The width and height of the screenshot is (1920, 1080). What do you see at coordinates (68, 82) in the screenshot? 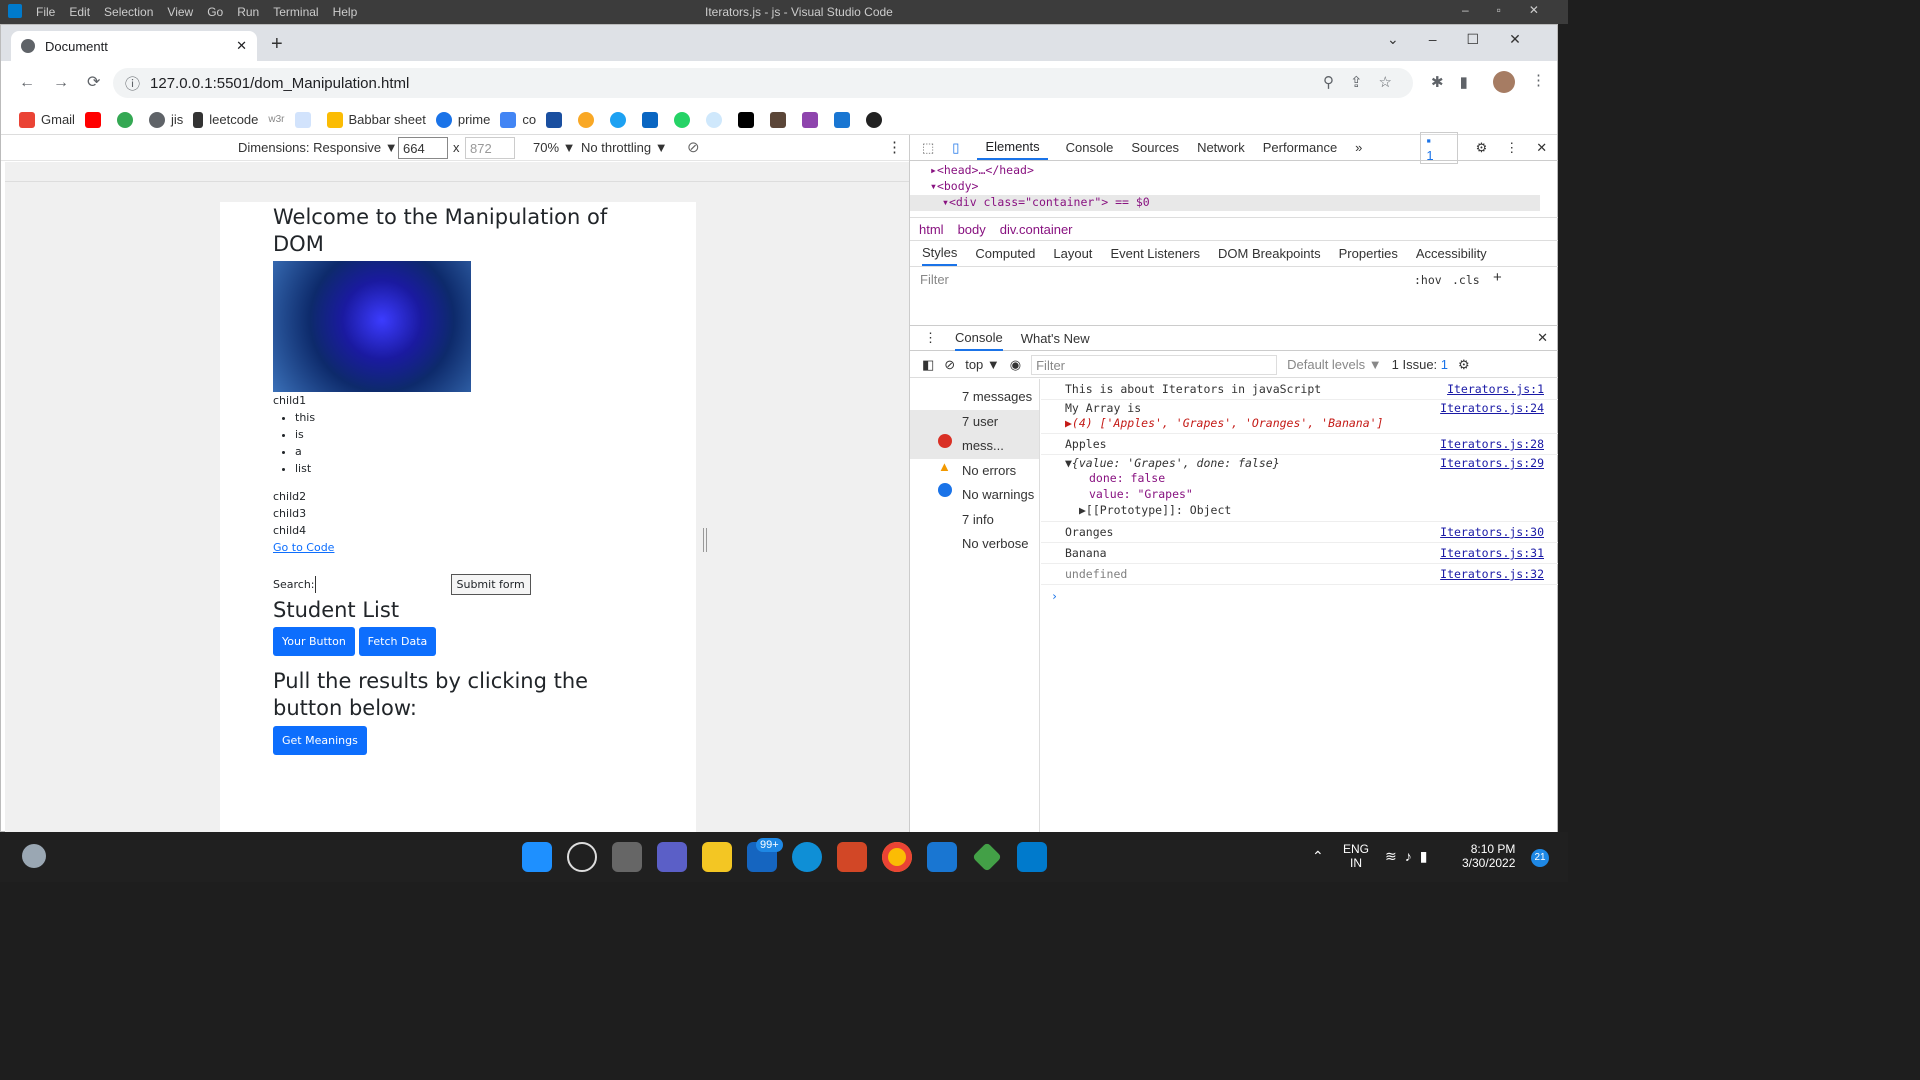
I see `nav-icons: ←→⟳` at bounding box center [68, 82].